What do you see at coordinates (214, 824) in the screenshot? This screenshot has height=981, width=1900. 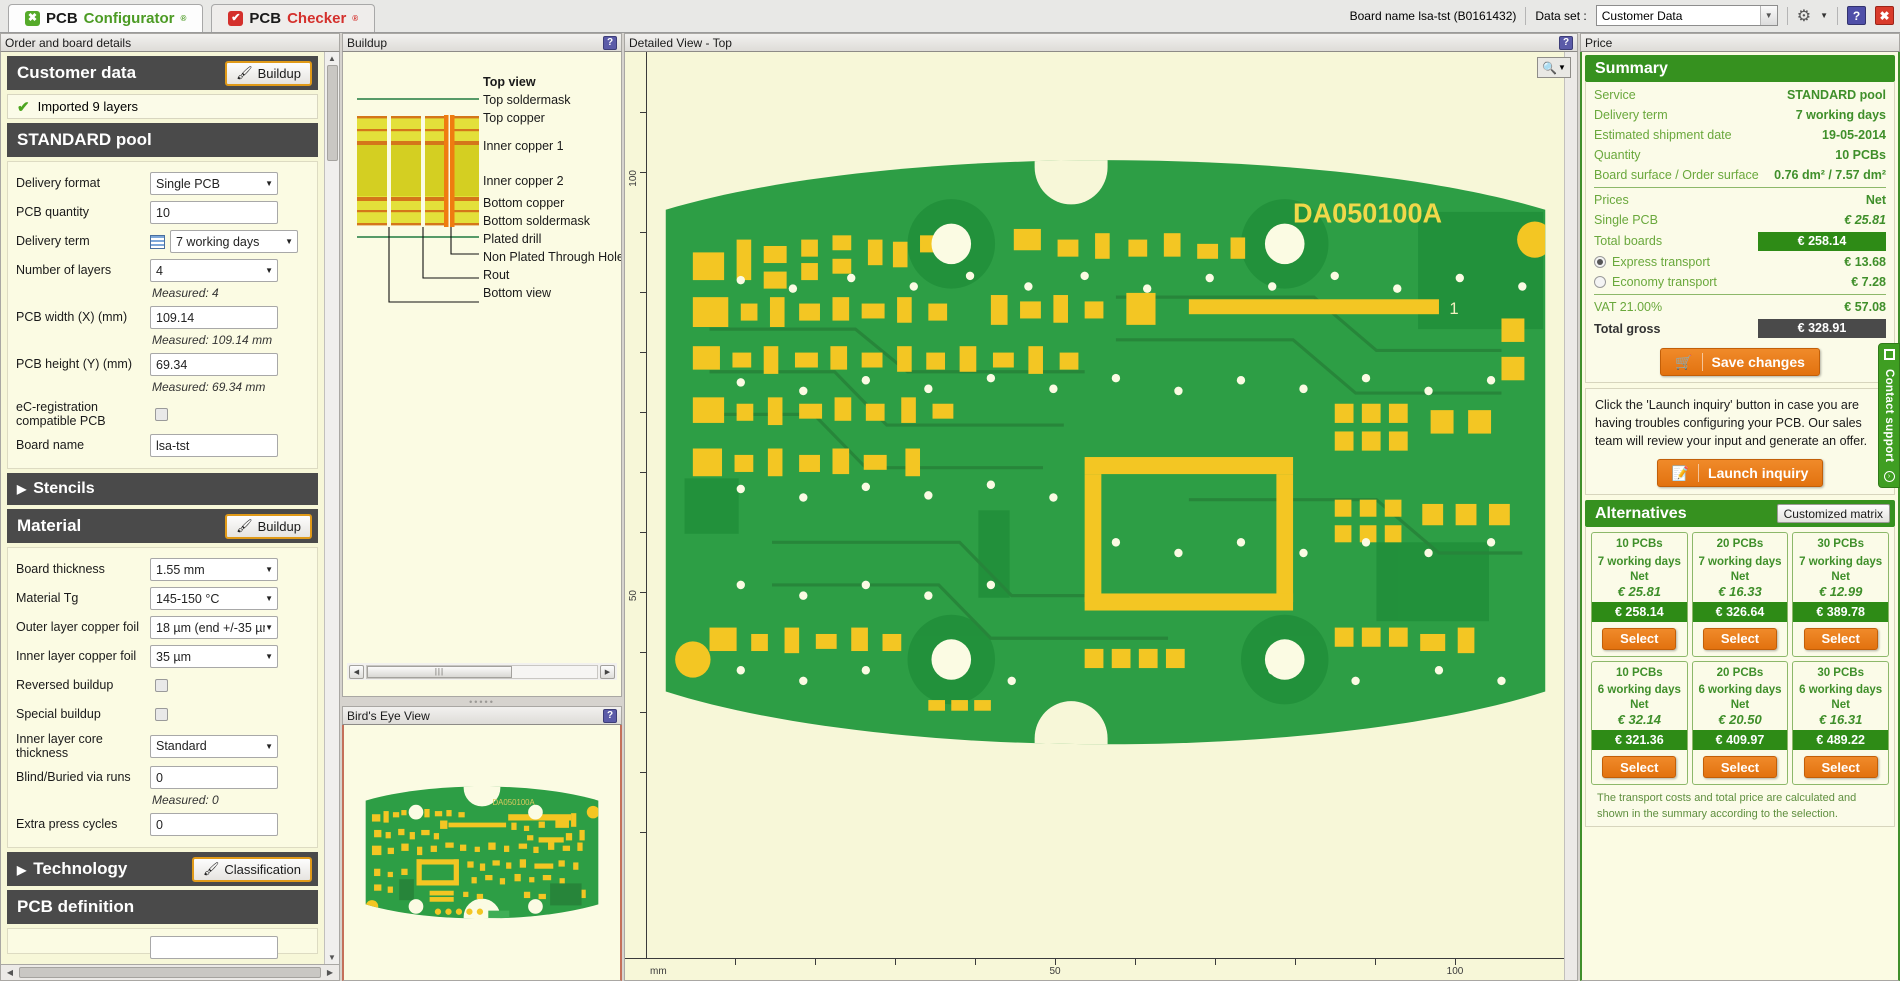 I see `extra-press-cycles-input: 0` at bounding box center [214, 824].